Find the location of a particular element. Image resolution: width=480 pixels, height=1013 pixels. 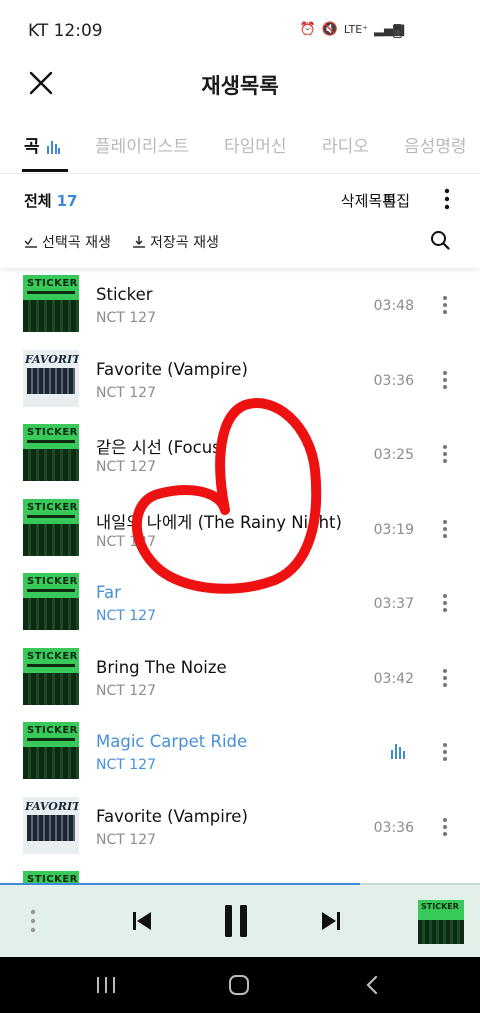

song-duration: 03:42 is located at coordinates (393, 678).